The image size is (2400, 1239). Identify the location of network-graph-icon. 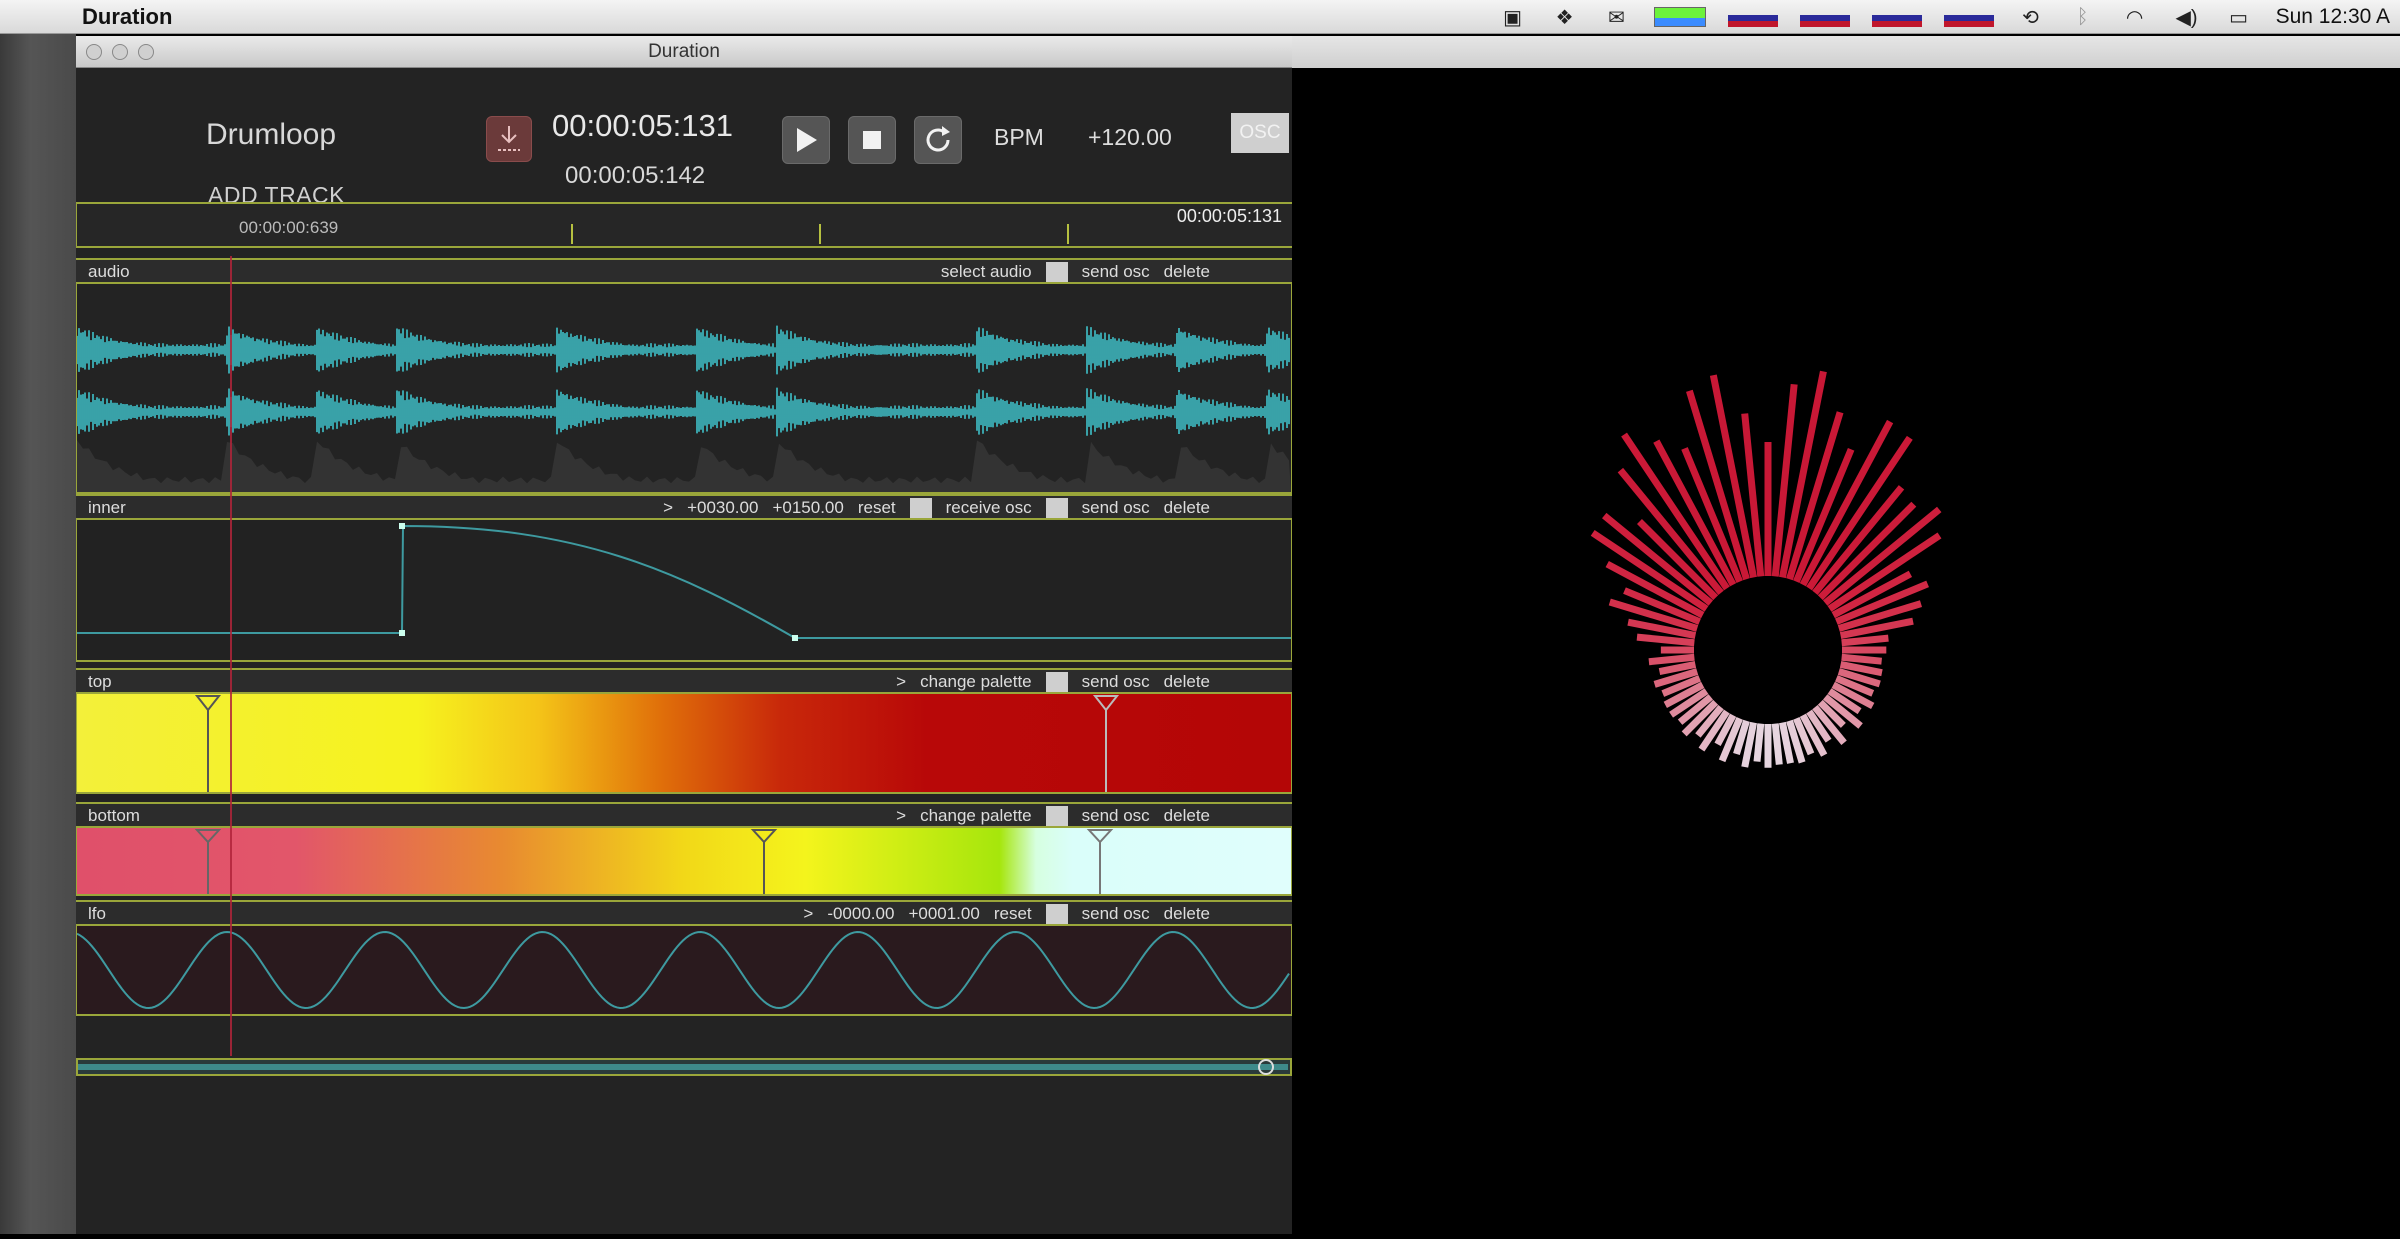
(1824, 17).